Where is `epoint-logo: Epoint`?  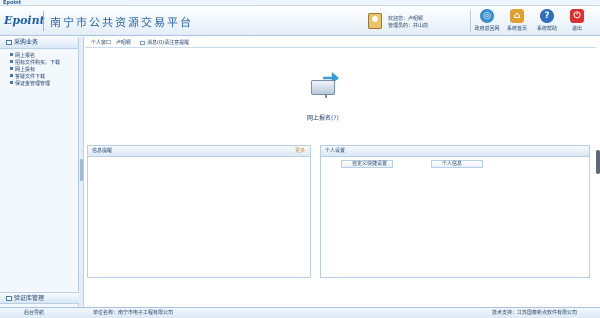 epoint-logo: Epoint is located at coordinates (24, 20).